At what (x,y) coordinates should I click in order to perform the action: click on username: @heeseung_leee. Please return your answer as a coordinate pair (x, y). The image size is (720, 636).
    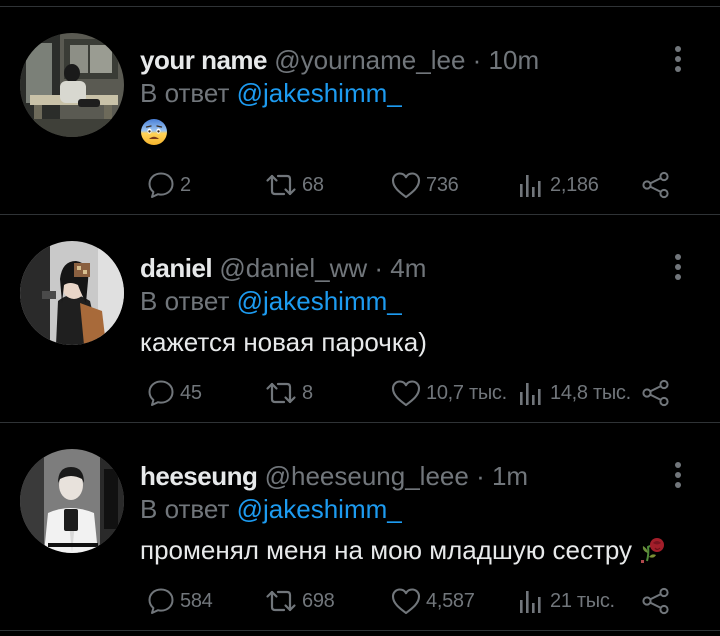
    Looking at the image, I should click on (367, 476).